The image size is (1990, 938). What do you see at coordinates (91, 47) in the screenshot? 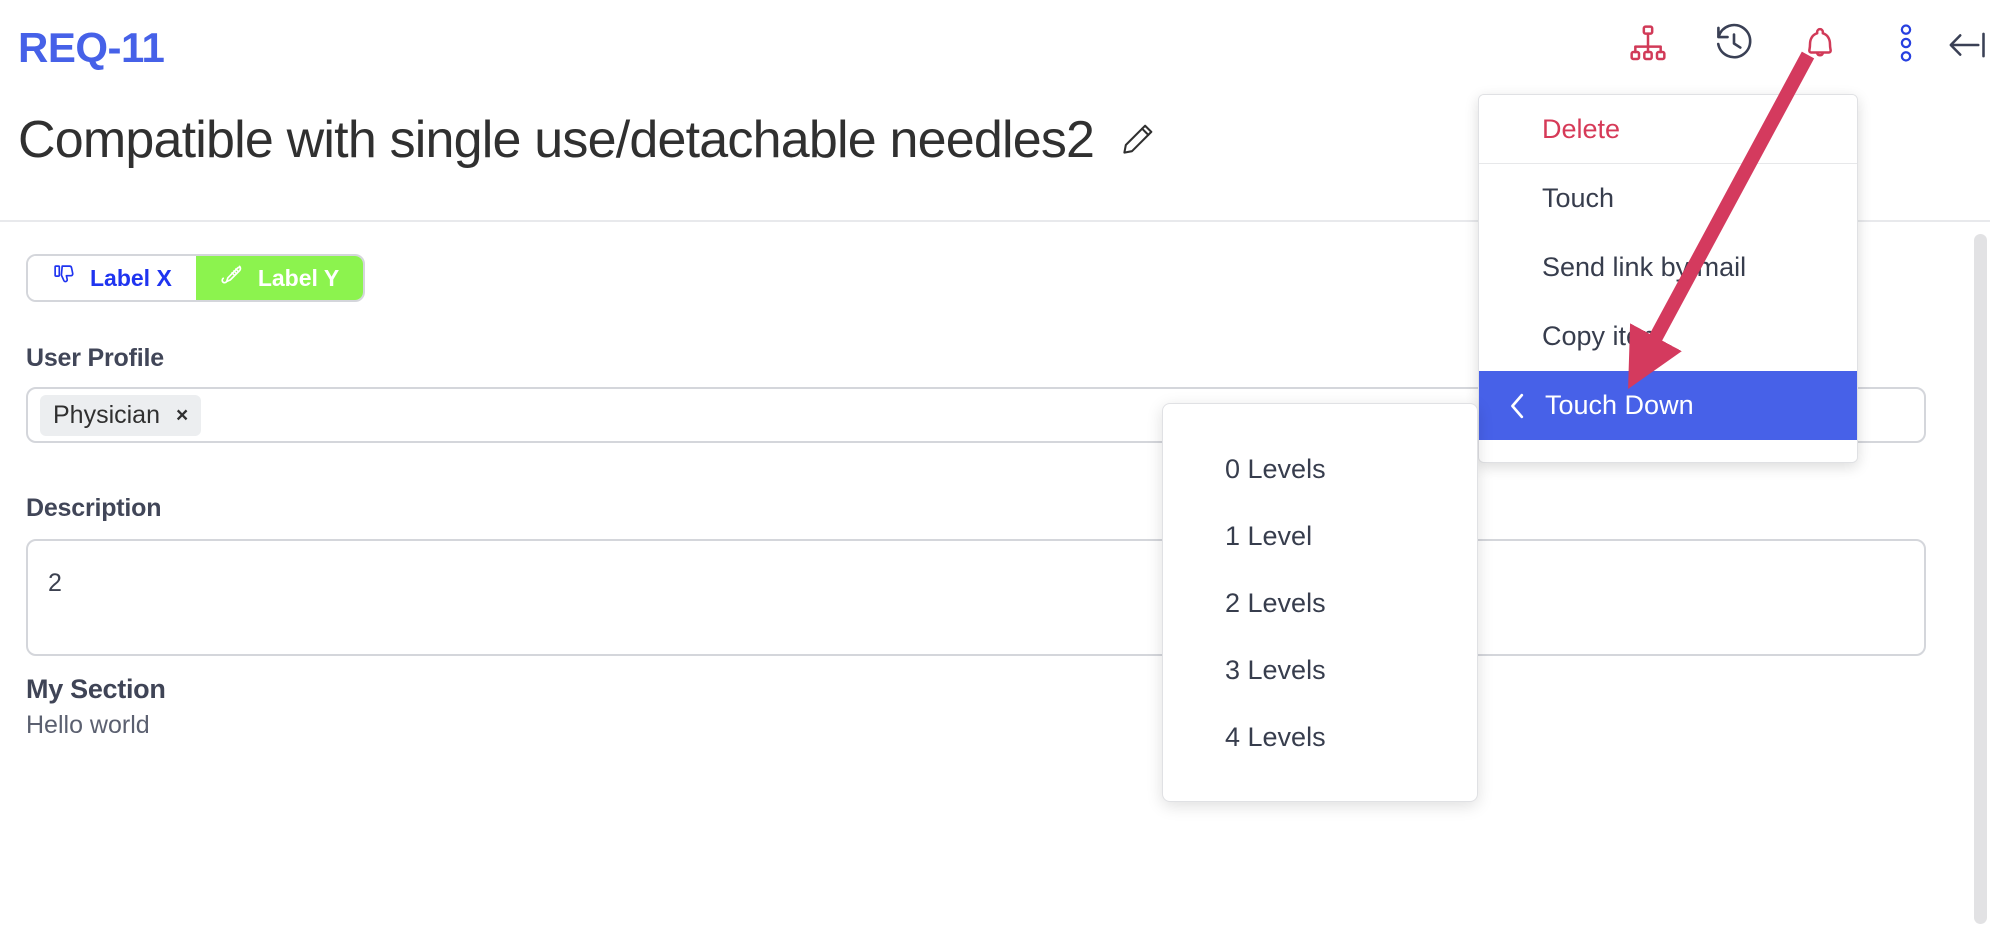
I see `page-requirement-id: REQ-11` at bounding box center [91, 47].